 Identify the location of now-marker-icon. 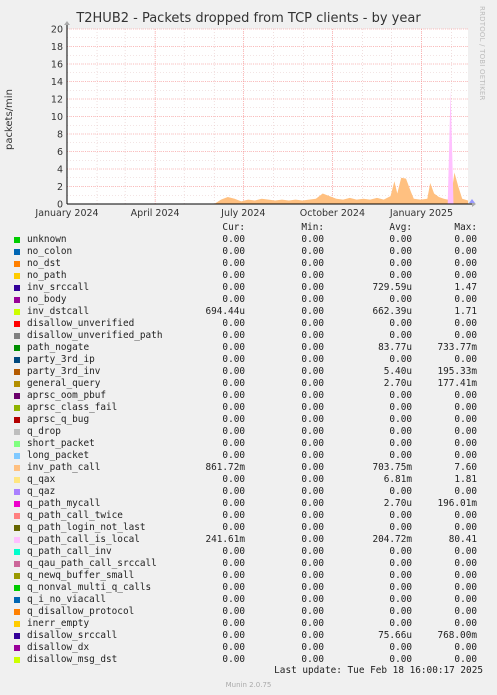
(472, 201).